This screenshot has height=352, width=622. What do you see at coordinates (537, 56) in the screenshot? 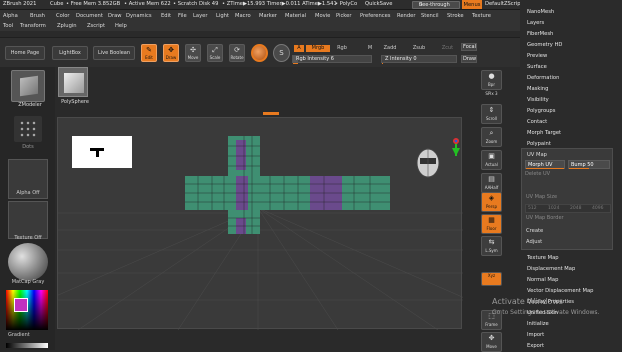
I see `menu-preview: Preview` at bounding box center [537, 56].